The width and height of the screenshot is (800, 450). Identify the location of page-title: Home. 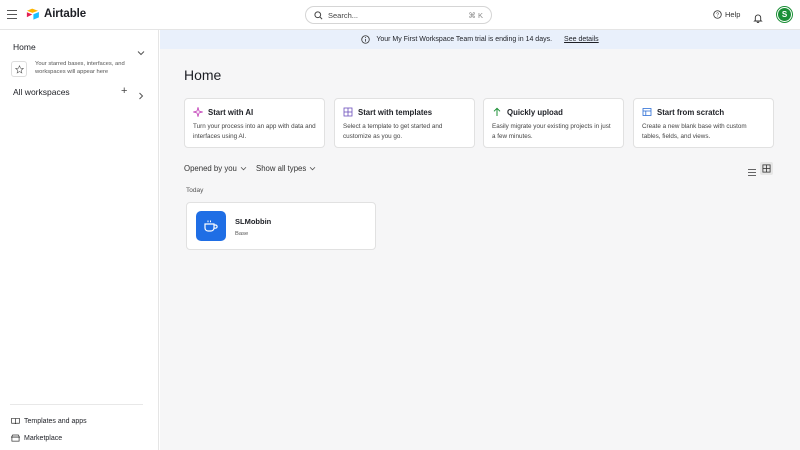
(203, 75).